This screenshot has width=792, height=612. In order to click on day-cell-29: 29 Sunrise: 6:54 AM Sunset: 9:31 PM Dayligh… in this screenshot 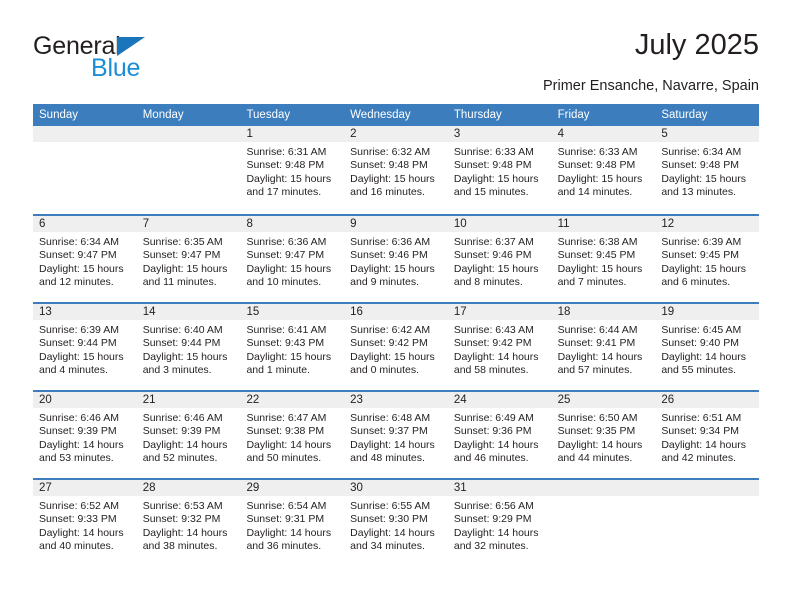, I will do `click(292, 523)`.